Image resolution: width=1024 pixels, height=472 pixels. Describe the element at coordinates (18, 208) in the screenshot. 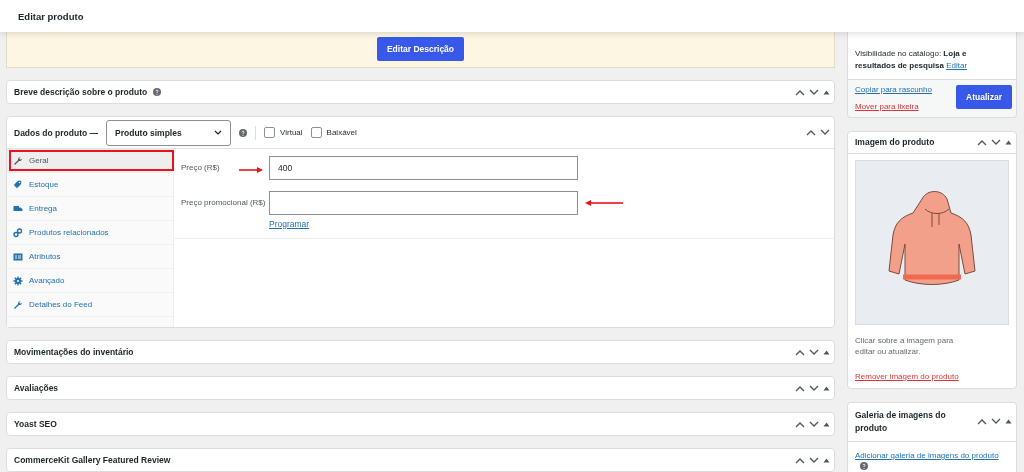

I see `truck-icon` at that location.